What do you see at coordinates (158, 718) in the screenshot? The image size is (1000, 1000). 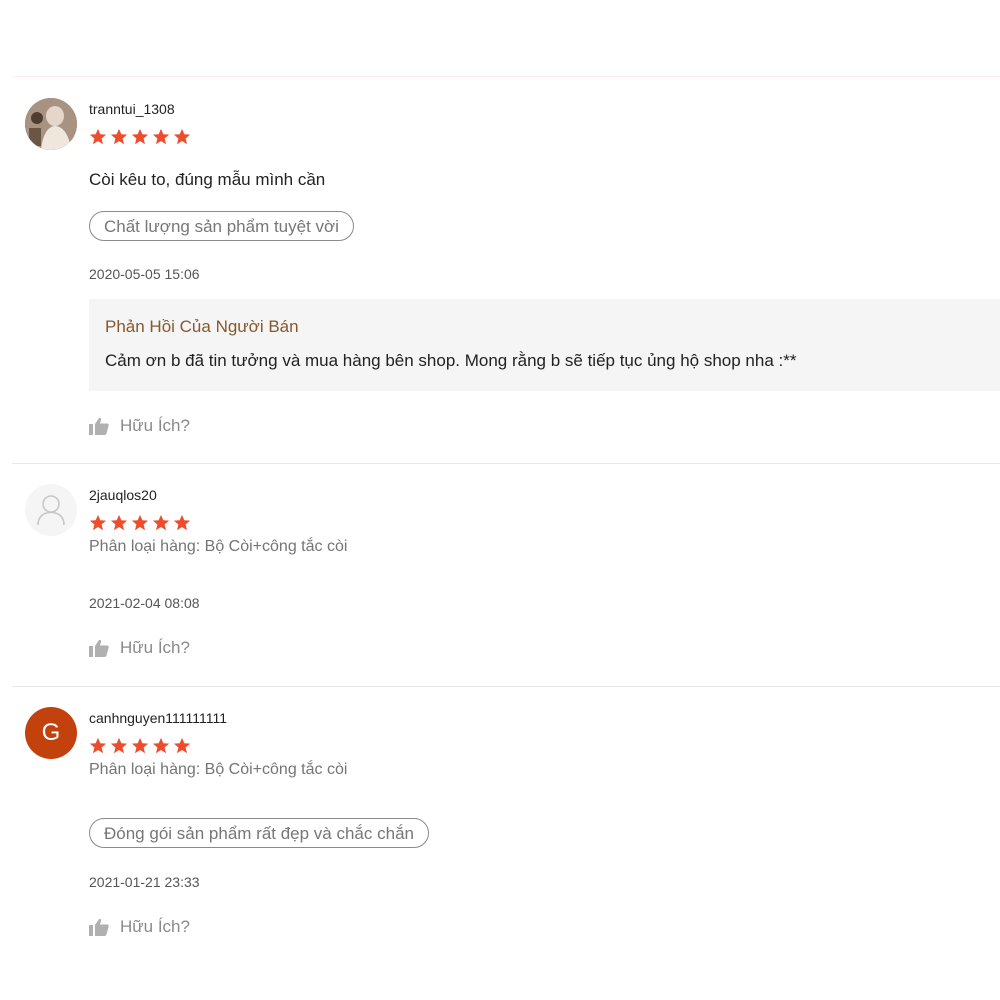 I see `reviewer-username: canhnguyen111111111` at bounding box center [158, 718].